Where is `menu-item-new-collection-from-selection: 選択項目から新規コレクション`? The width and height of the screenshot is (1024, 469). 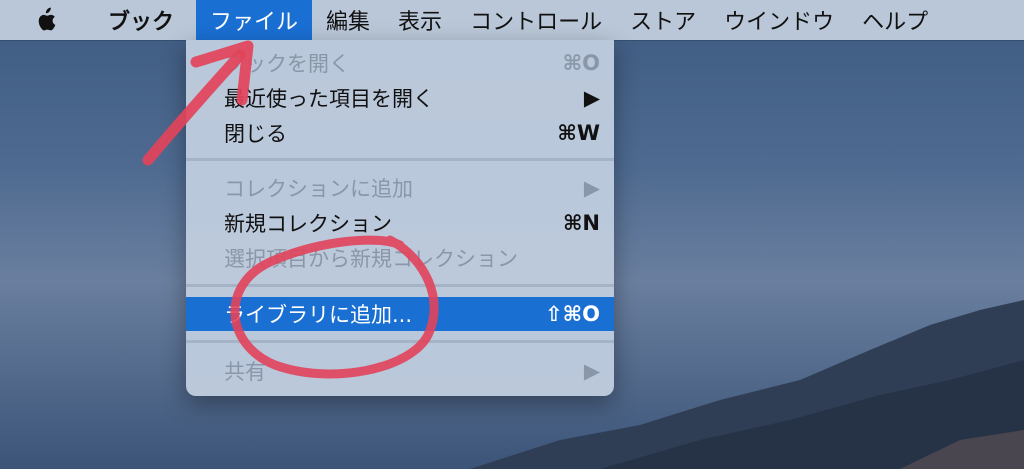 menu-item-new-collection-from-selection: 選択項目から新規コレクション is located at coordinates (400, 258).